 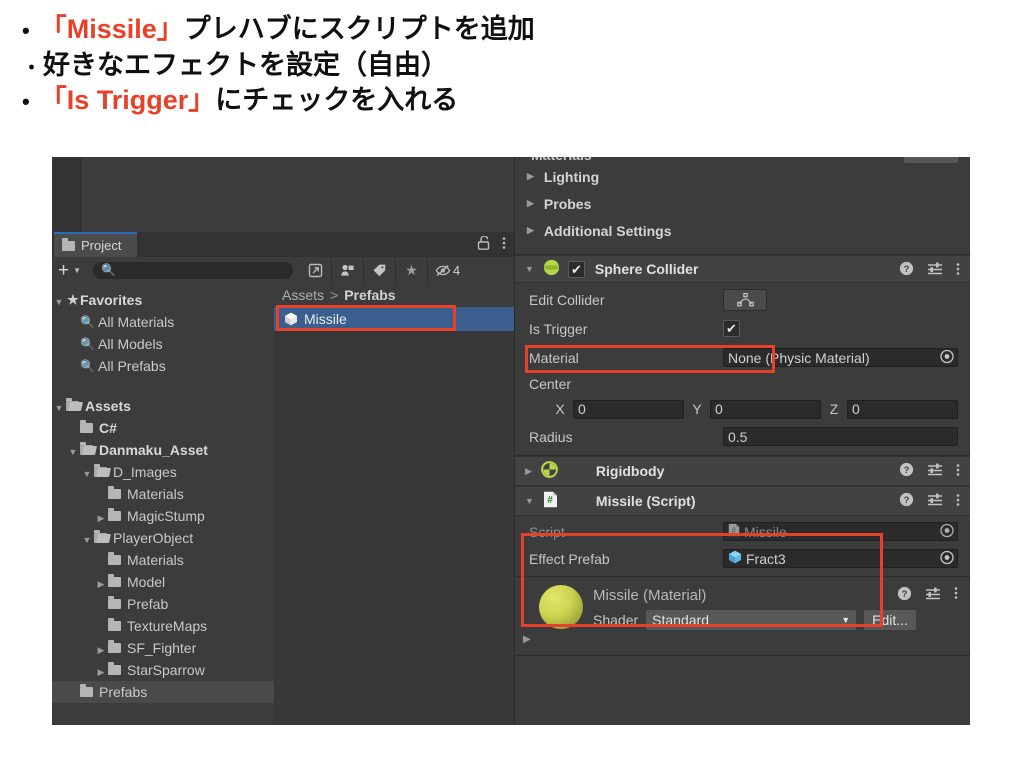 I want to click on effect-prefab-value: Fract3, so click(x=766, y=558).